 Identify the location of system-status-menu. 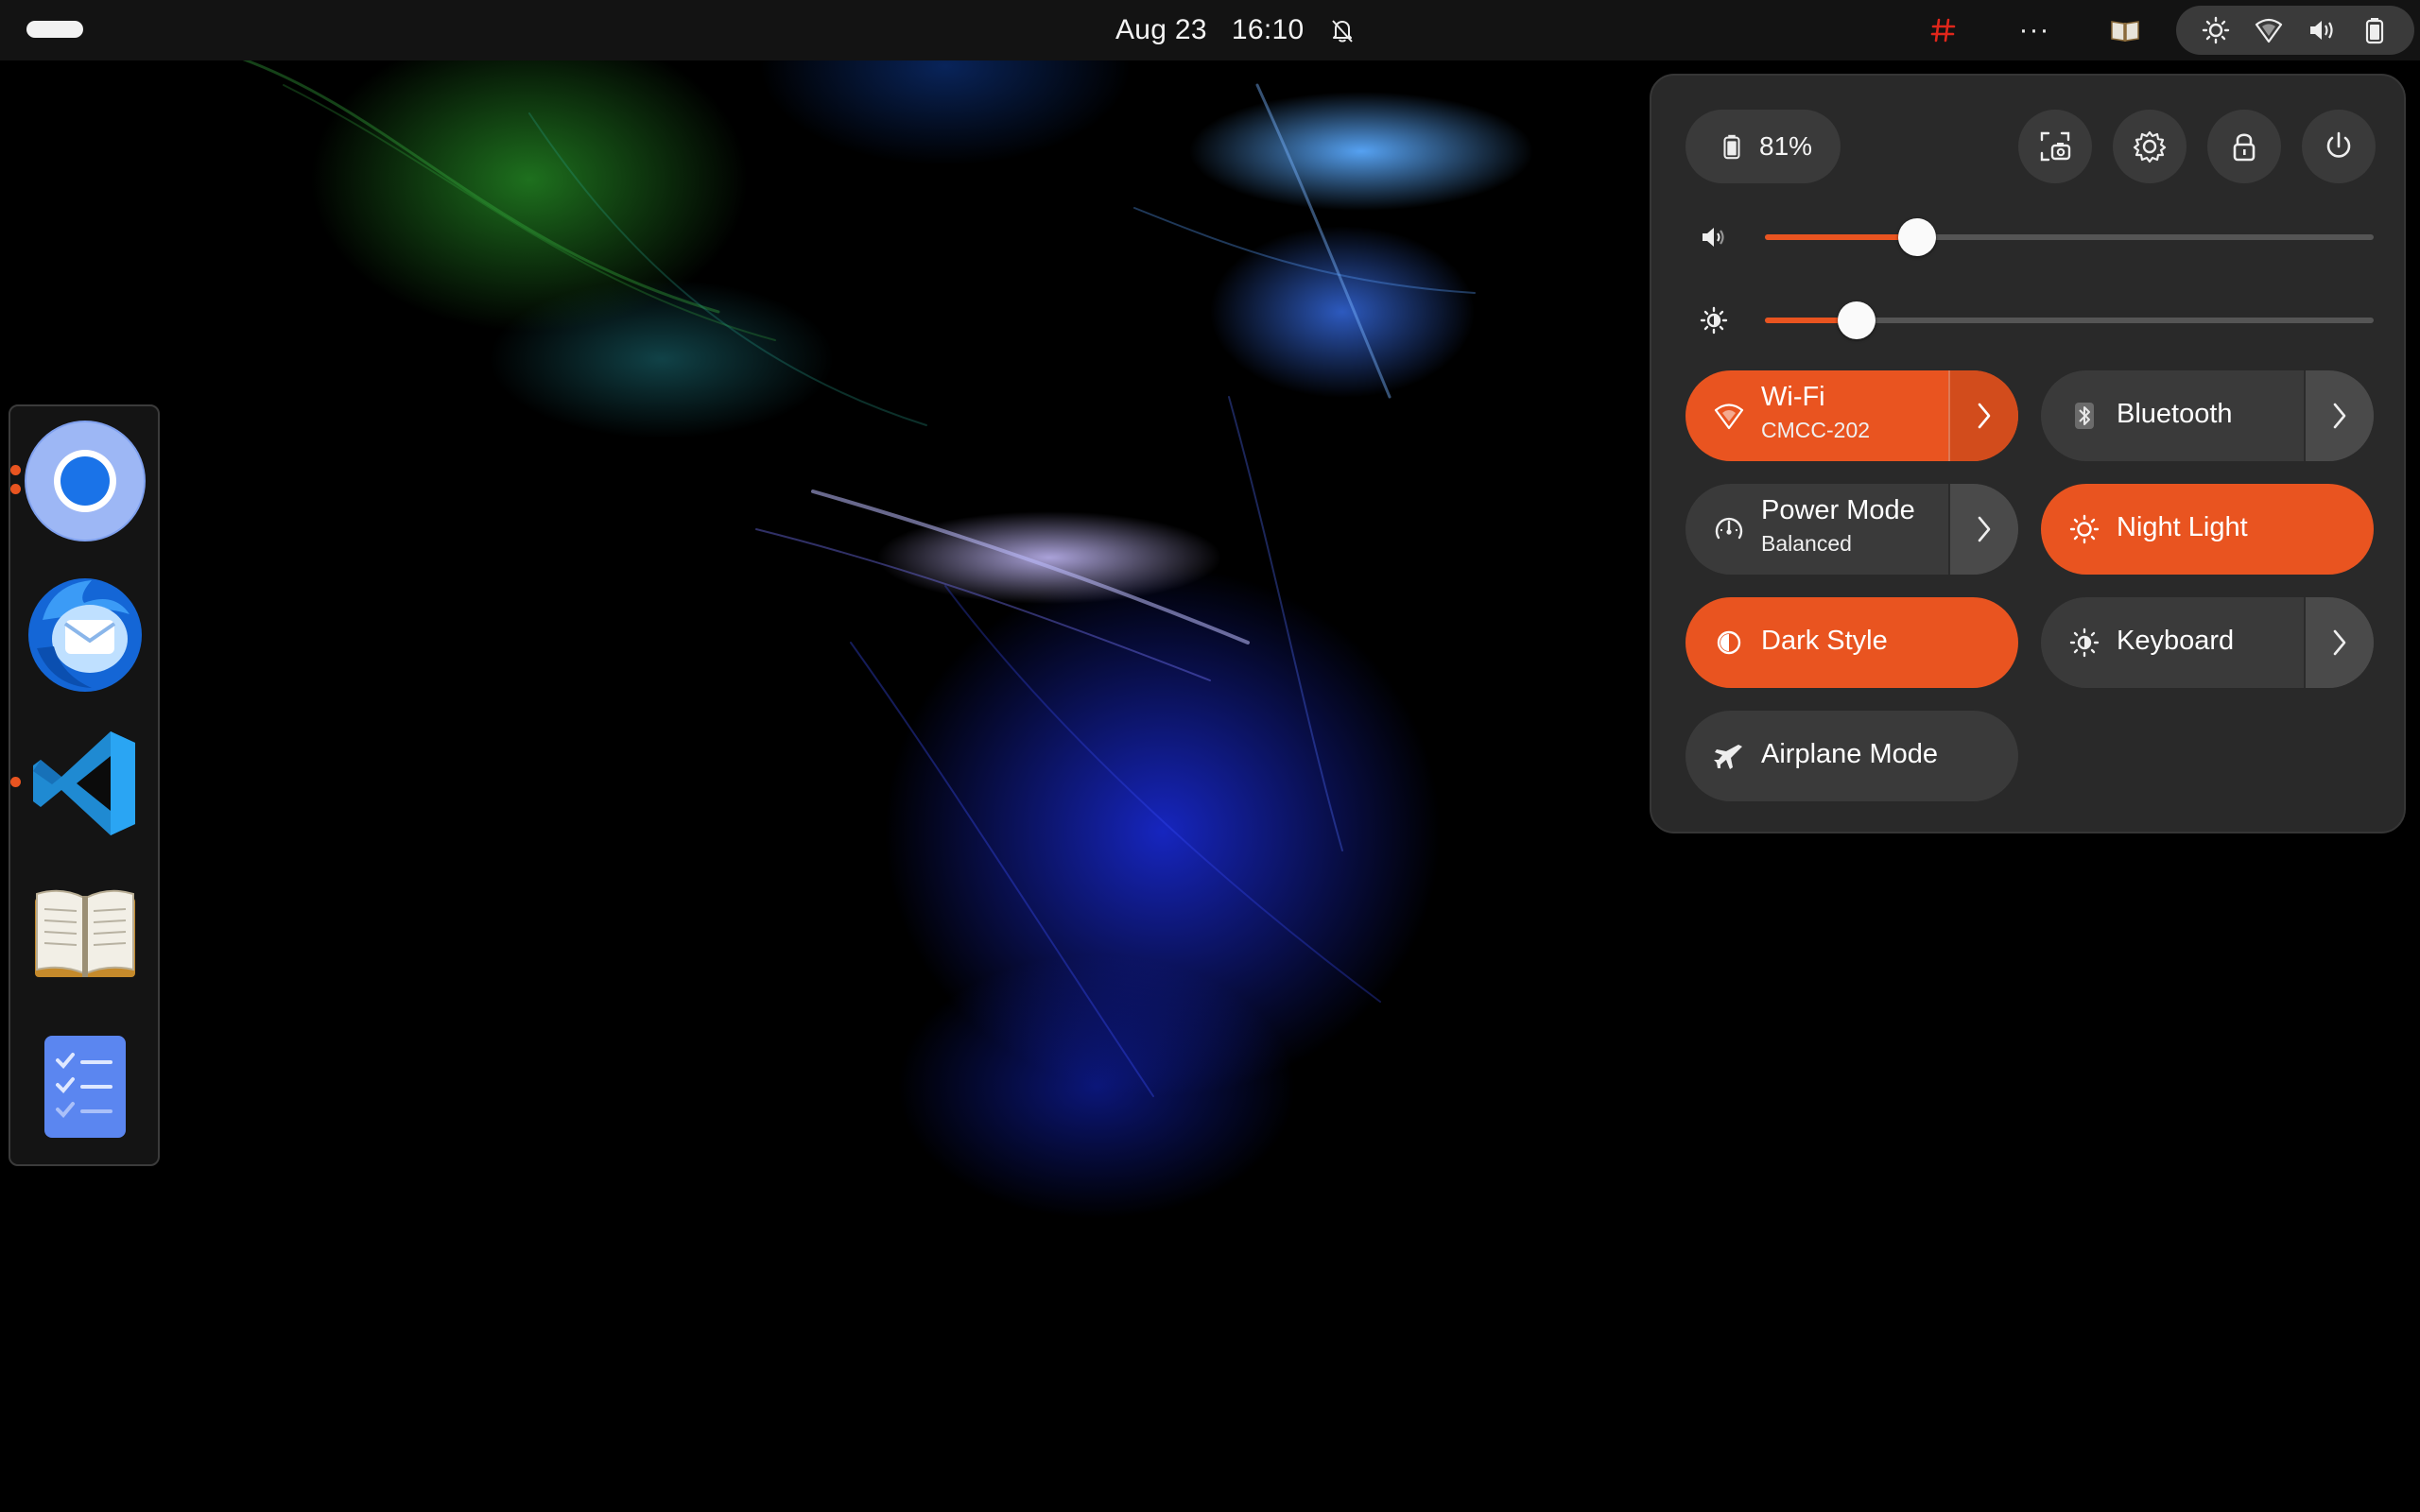
(2295, 30).